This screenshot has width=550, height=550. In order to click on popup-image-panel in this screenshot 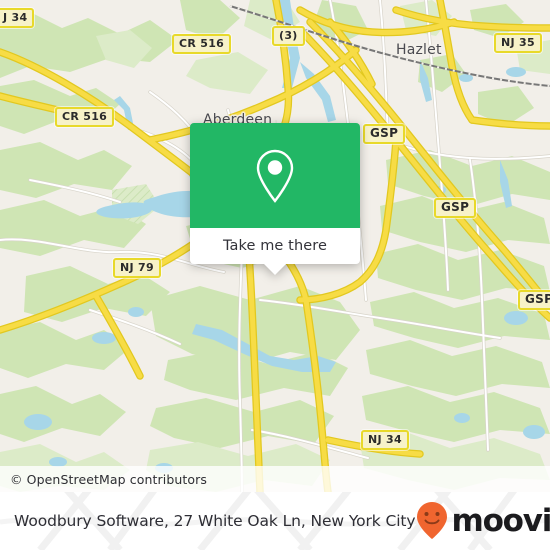, I will do `click(275, 175)`.